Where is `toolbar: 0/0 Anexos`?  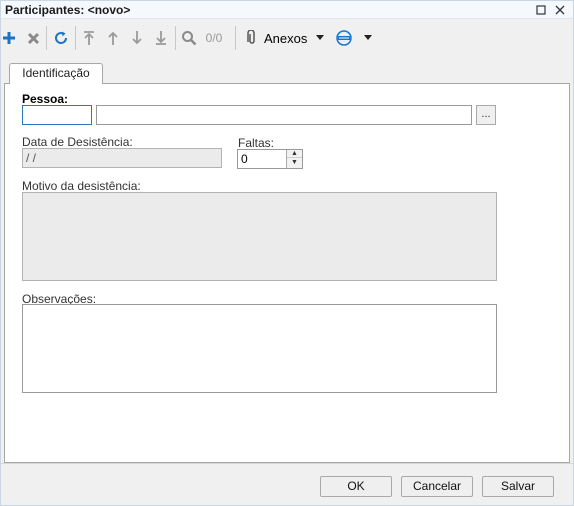 toolbar: 0/0 Anexos is located at coordinates (287, 38).